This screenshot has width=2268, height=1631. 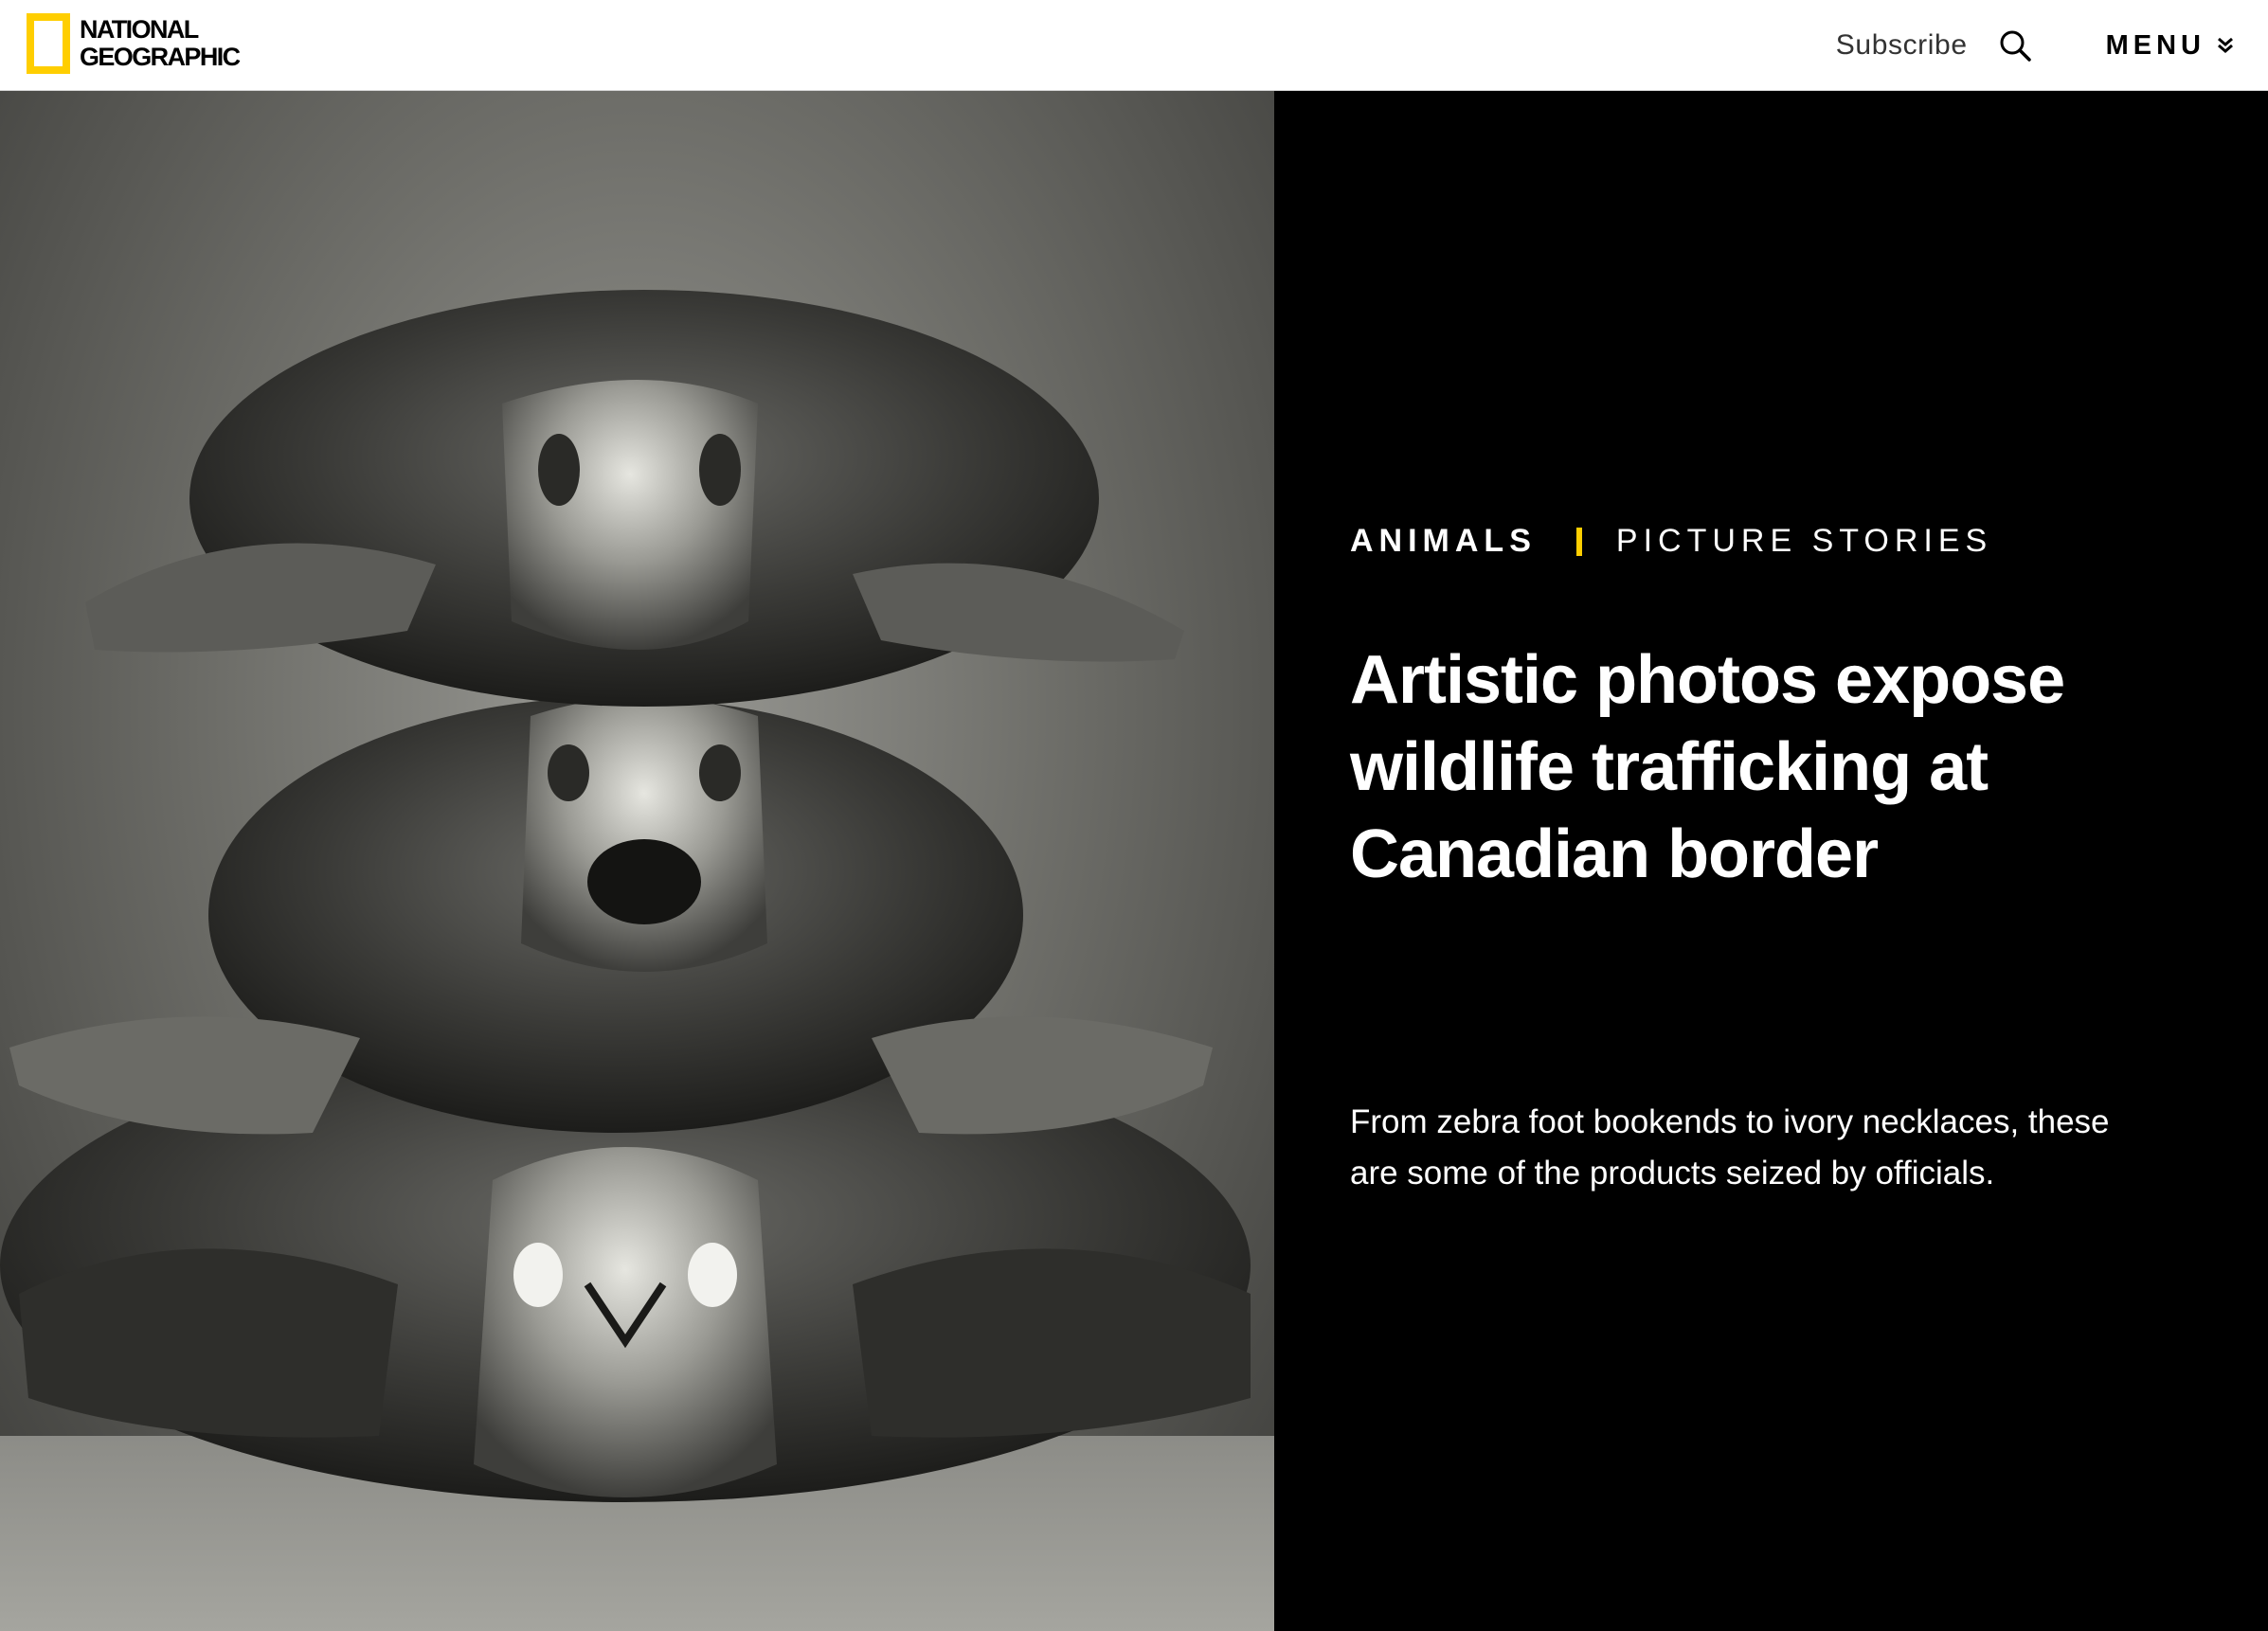 What do you see at coordinates (2035, 45) in the screenshot?
I see `header-actions: Subscribe MENU` at bounding box center [2035, 45].